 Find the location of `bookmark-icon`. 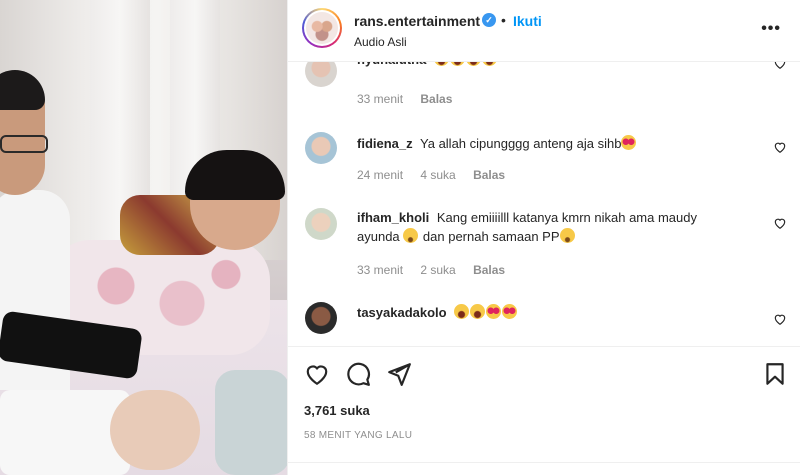

bookmark-icon is located at coordinates (775, 374).